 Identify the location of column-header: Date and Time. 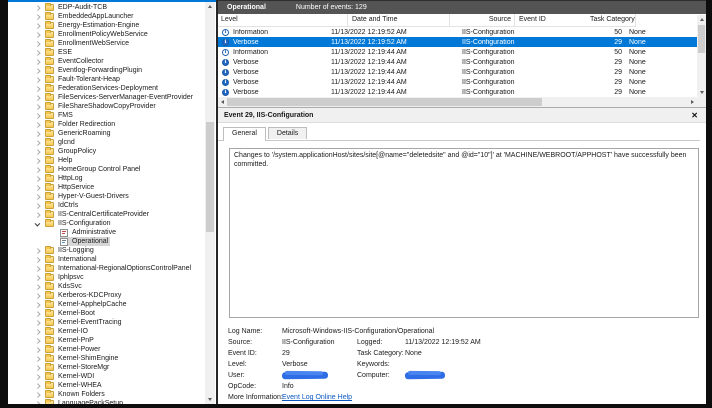
(399, 20).